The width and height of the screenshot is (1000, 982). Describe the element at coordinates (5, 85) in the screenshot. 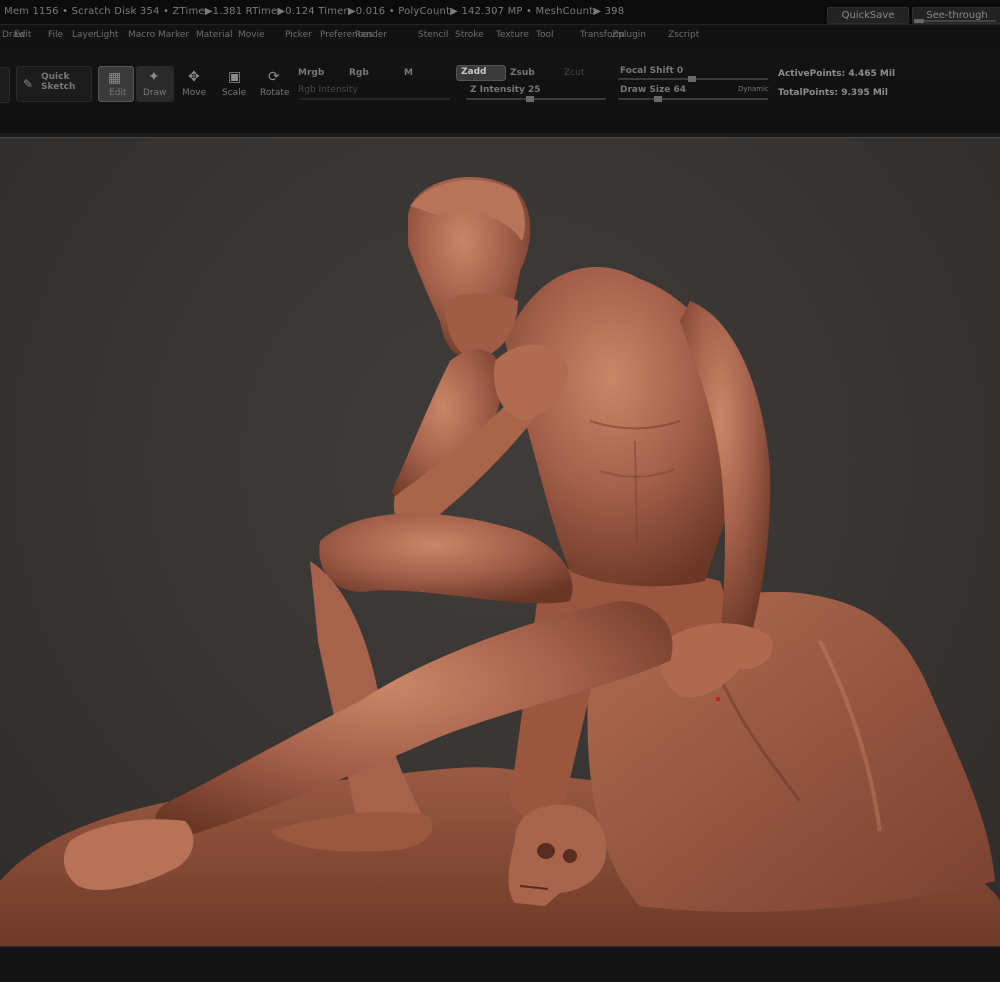

I see `left-edge-panel` at that location.